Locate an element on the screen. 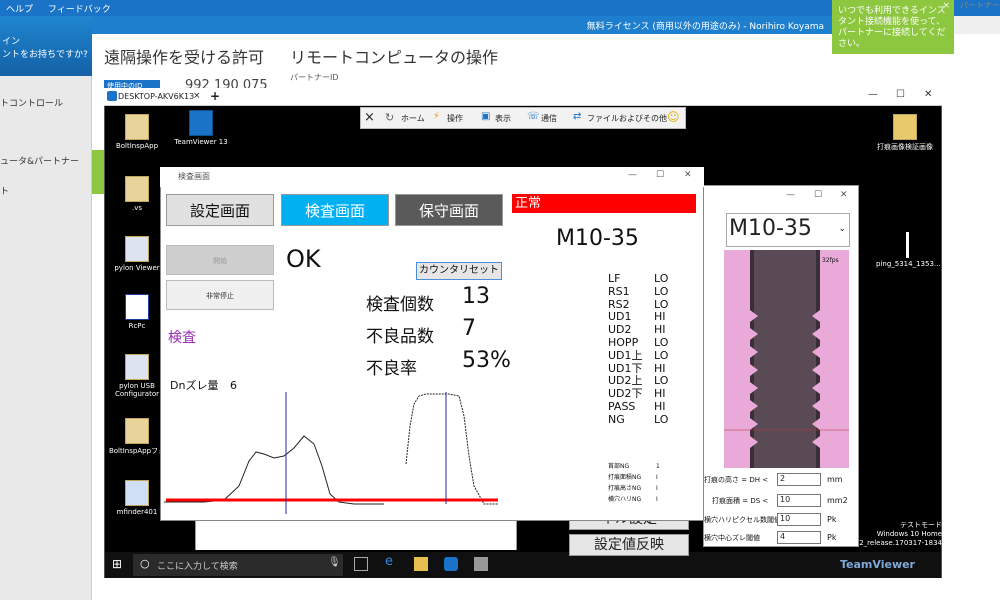 Image resolution: width=1000 pixels, height=600 pixels. desktop-icon-boltinspapp: BoltInspApp is located at coordinates (137, 132).